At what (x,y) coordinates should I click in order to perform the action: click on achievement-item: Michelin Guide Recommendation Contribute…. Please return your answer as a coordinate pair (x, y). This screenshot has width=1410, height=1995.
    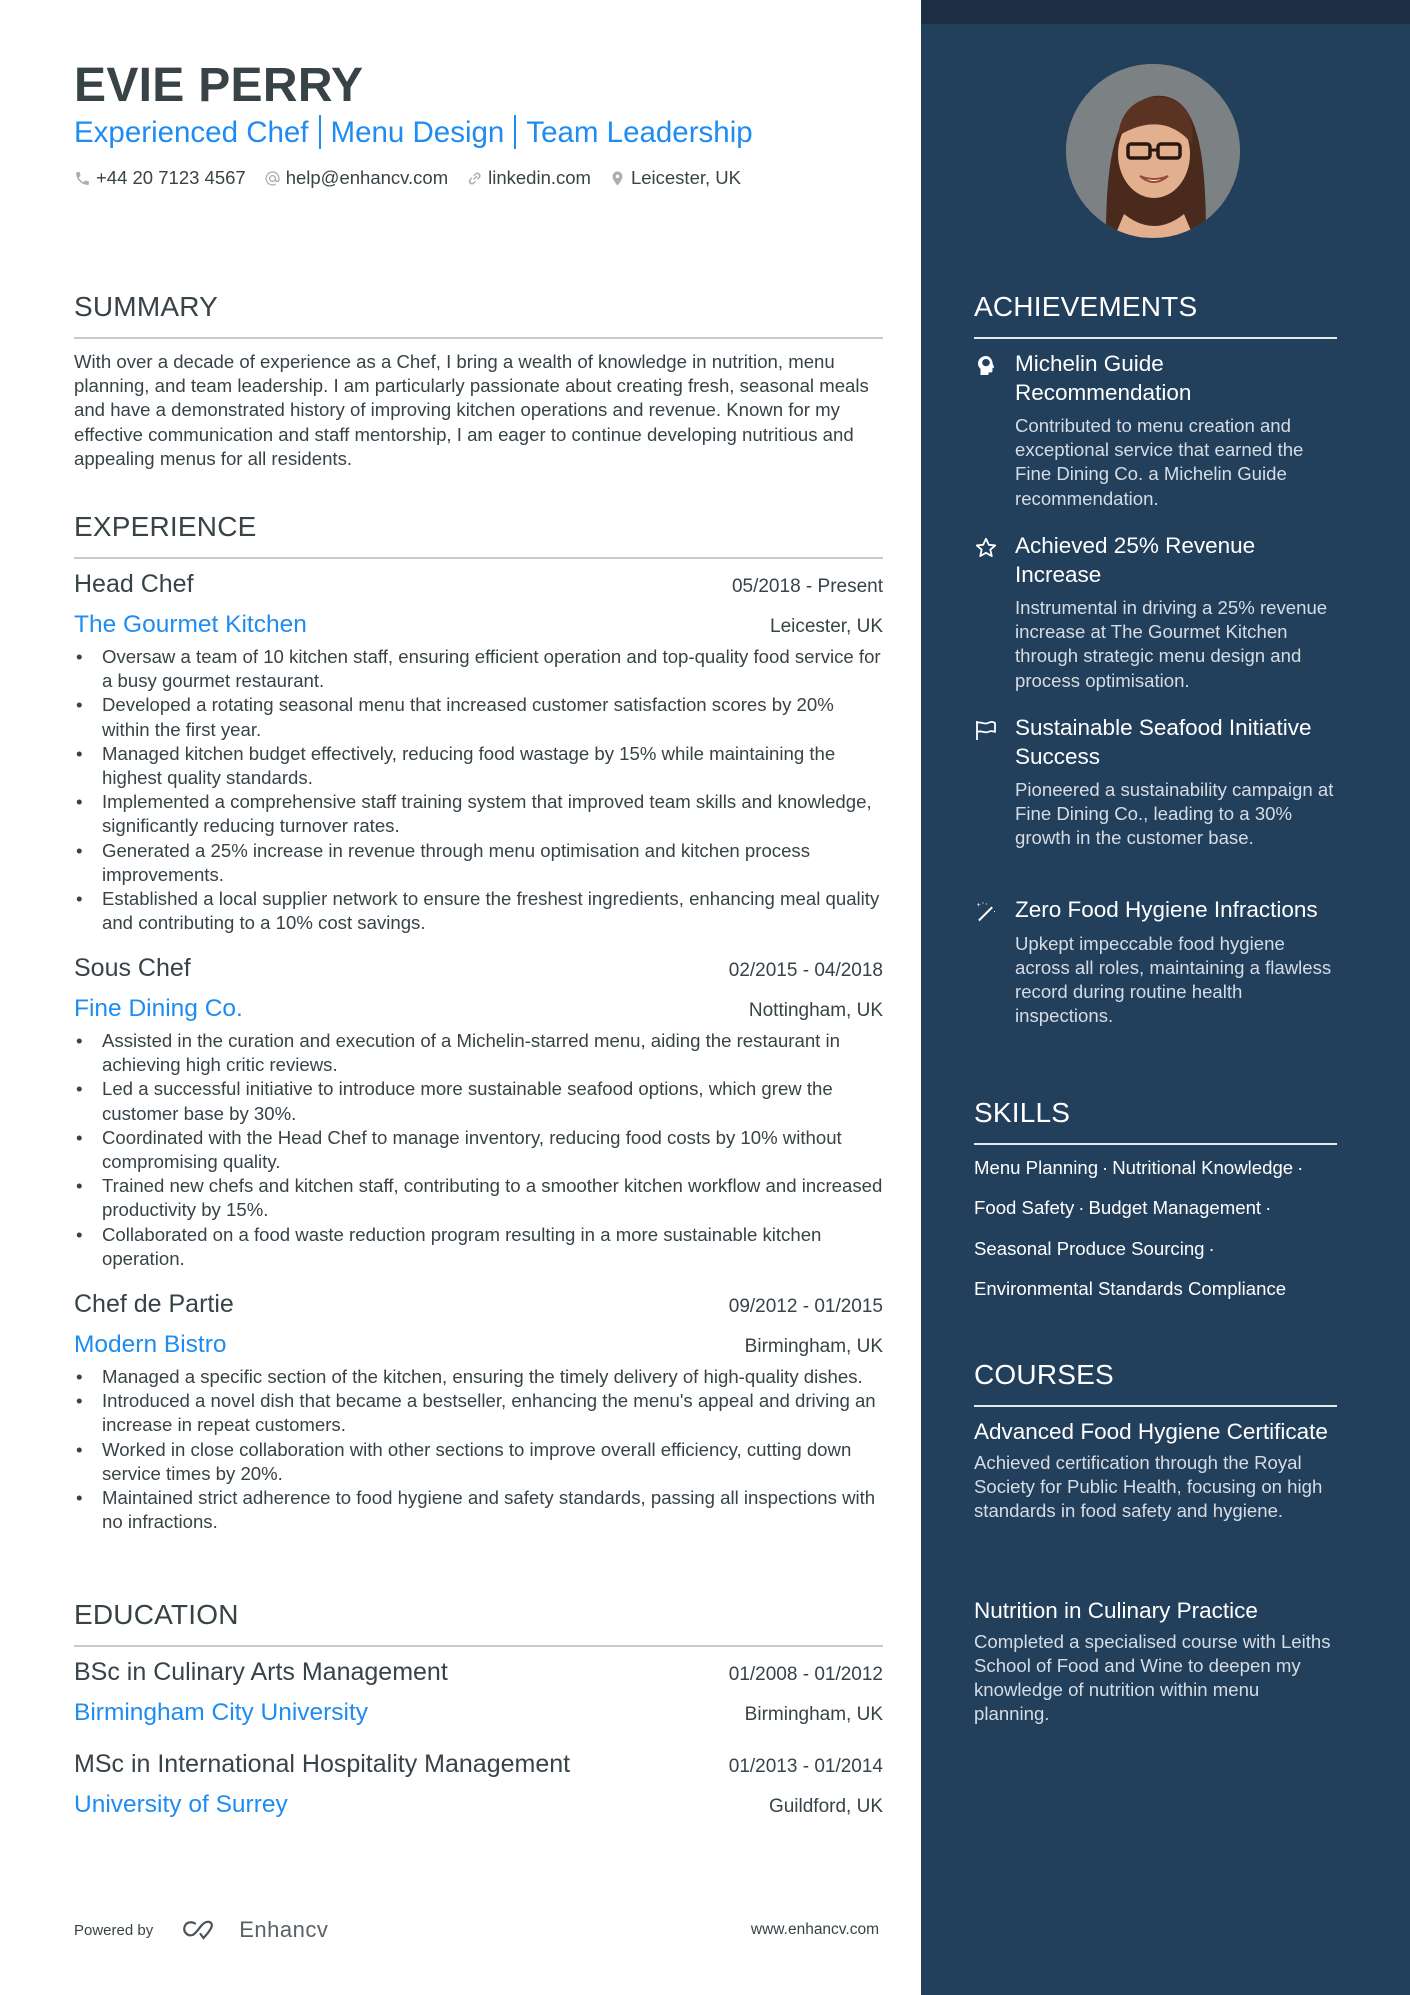
    Looking at the image, I should click on (1155, 430).